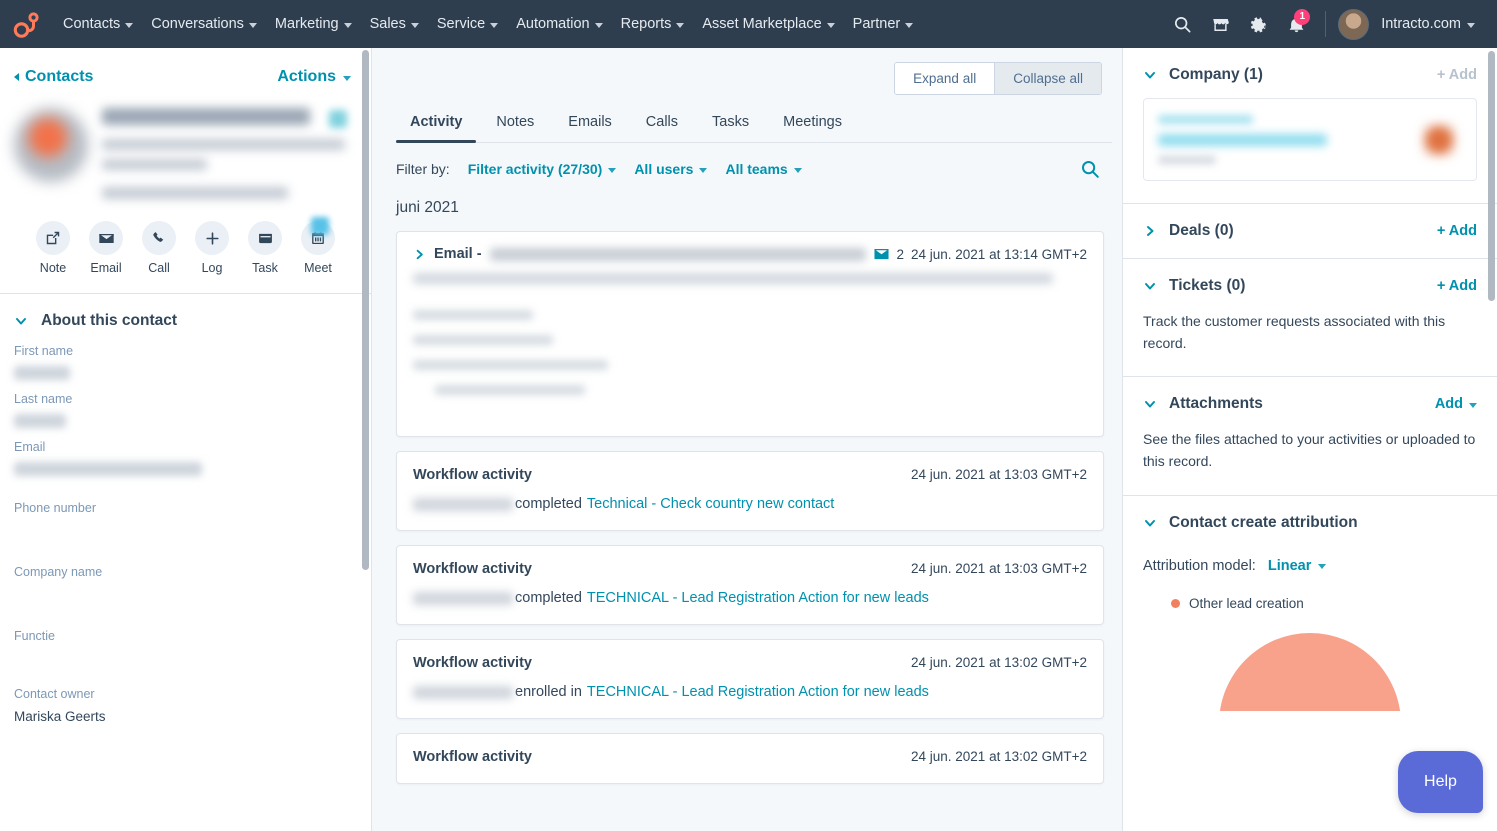 This screenshot has width=1497, height=831. I want to click on activity-timestamp: 24 jun. 2021 at 13:03 GMT+2, so click(999, 568).